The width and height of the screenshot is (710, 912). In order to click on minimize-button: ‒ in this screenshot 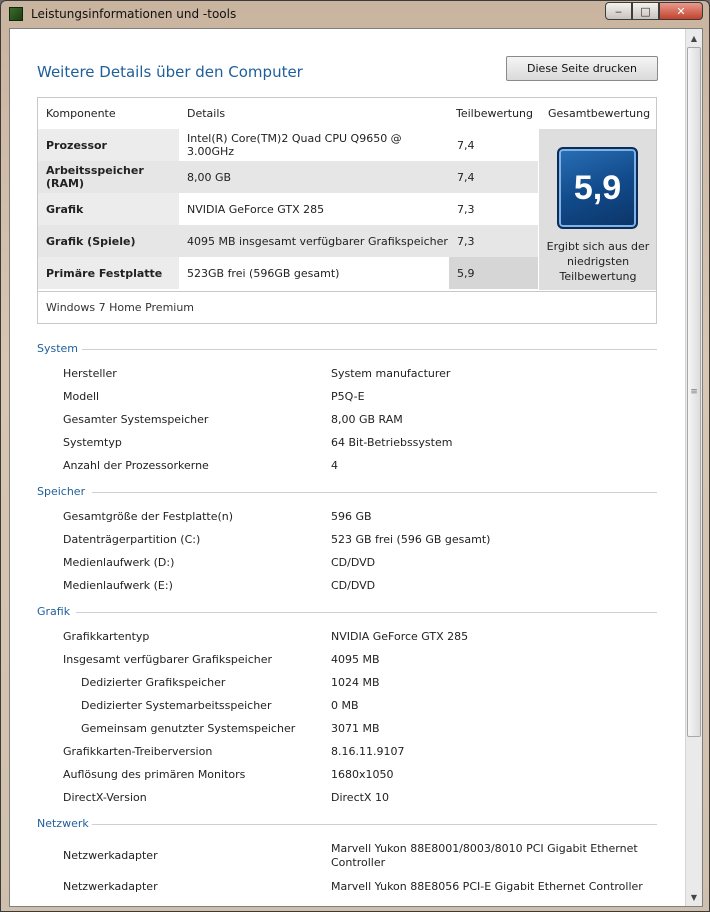, I will do `click(618, 11)`.